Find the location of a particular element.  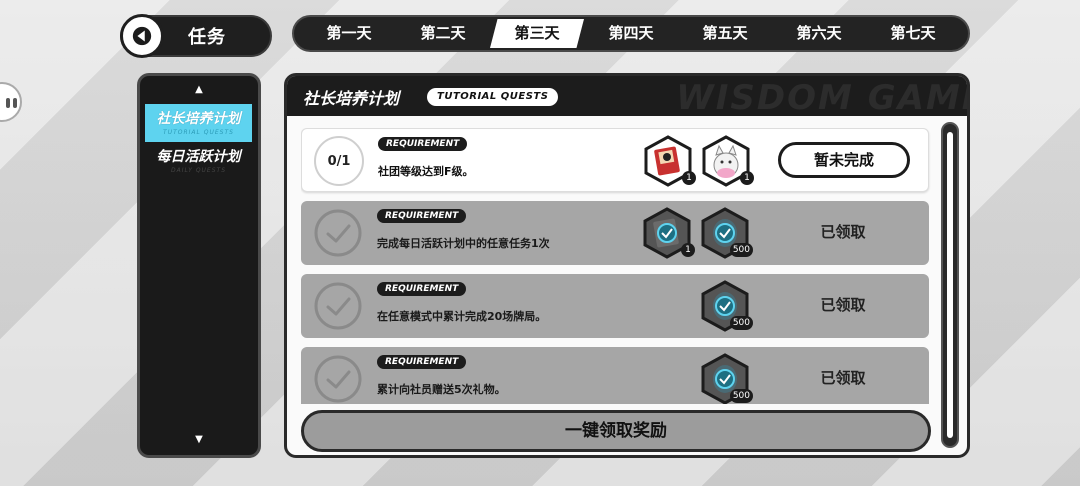

tab-day-2: 第二天 is located at coordinates (443, 33).